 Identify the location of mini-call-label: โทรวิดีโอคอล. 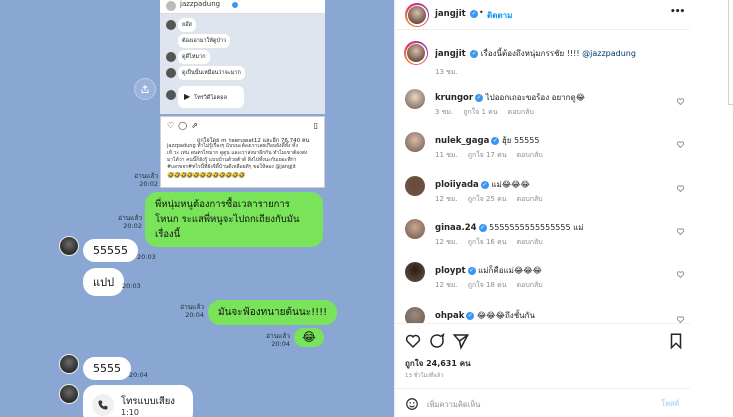
(210, 98).